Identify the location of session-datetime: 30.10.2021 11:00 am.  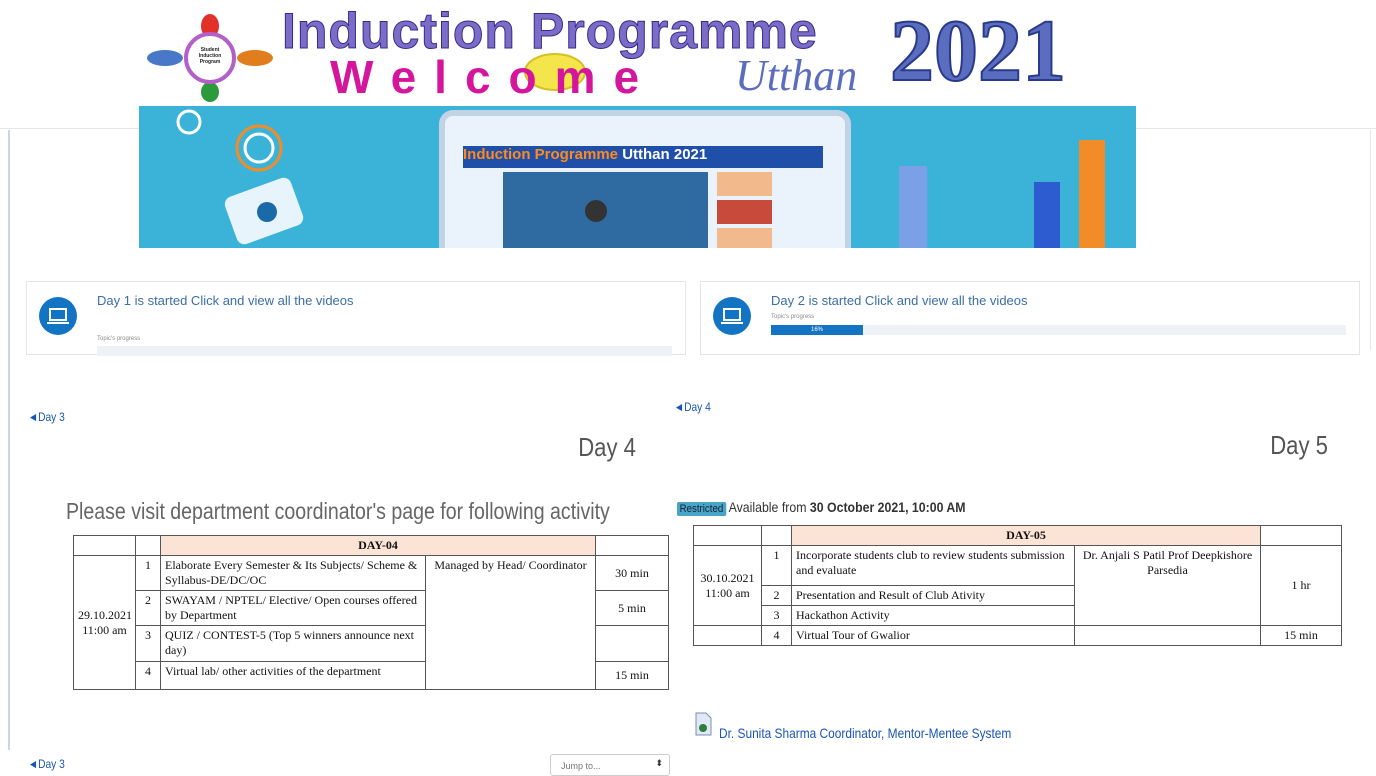
(727, 585).